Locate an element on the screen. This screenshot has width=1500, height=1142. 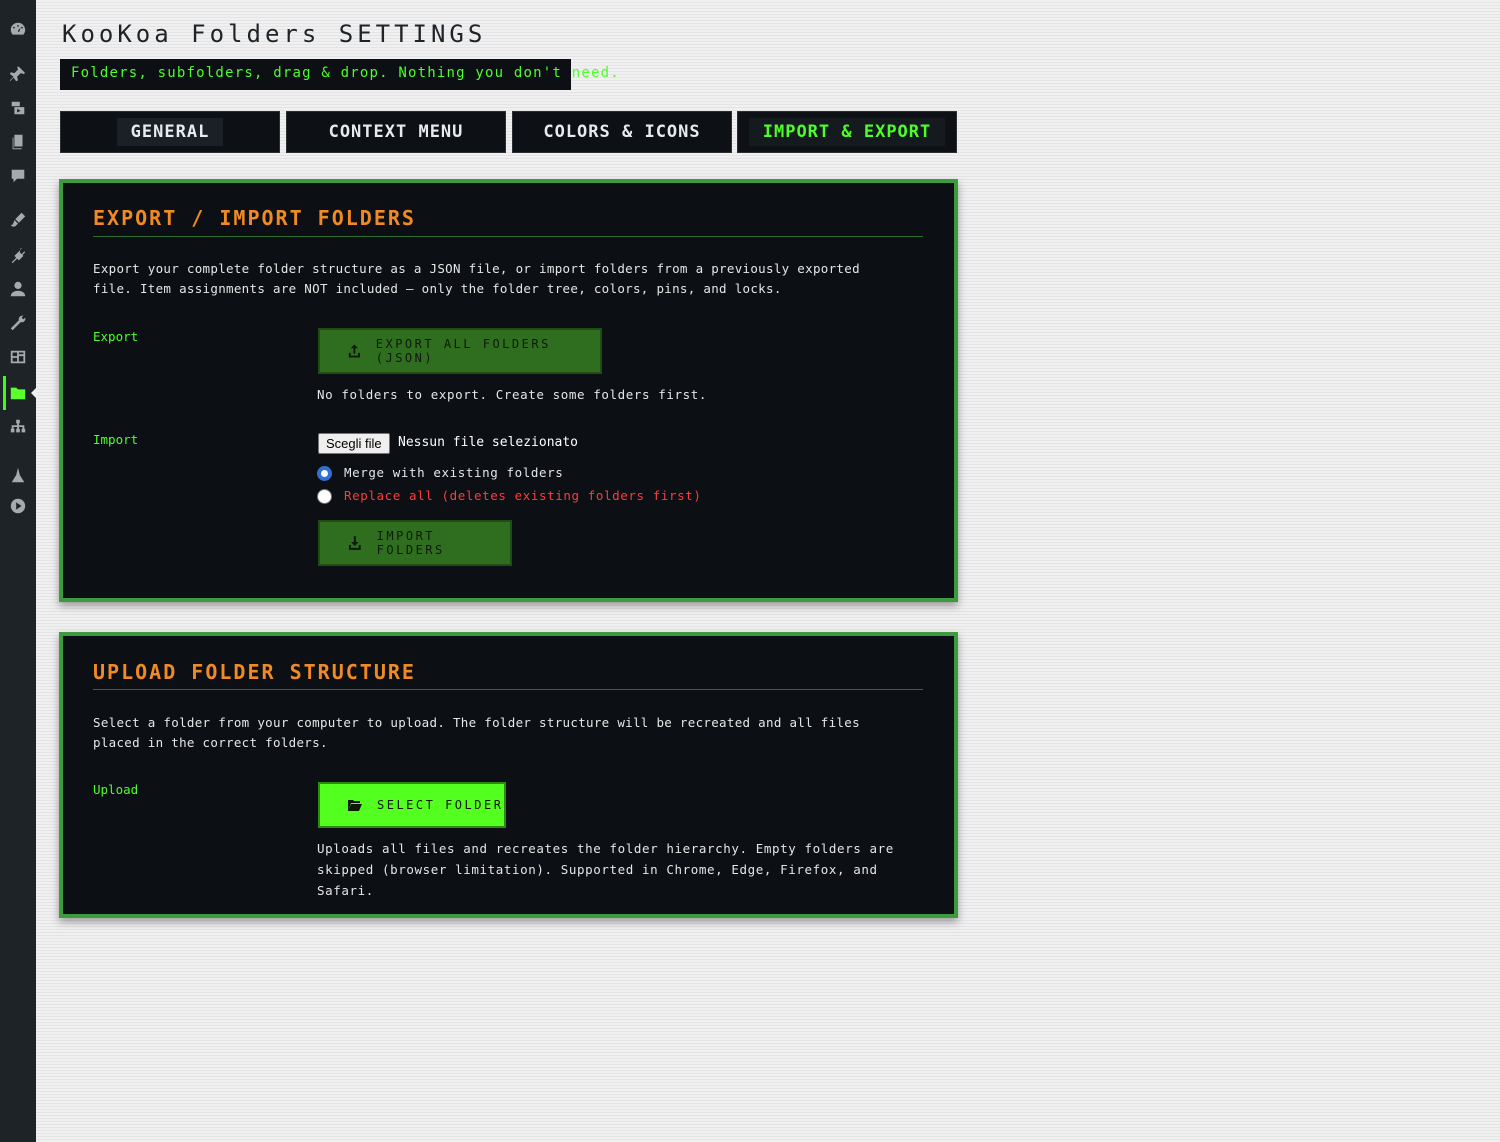
export-all-folders-button: EXPORT ALL FOLDERS (JSON) is located at coordinates (460, 351).